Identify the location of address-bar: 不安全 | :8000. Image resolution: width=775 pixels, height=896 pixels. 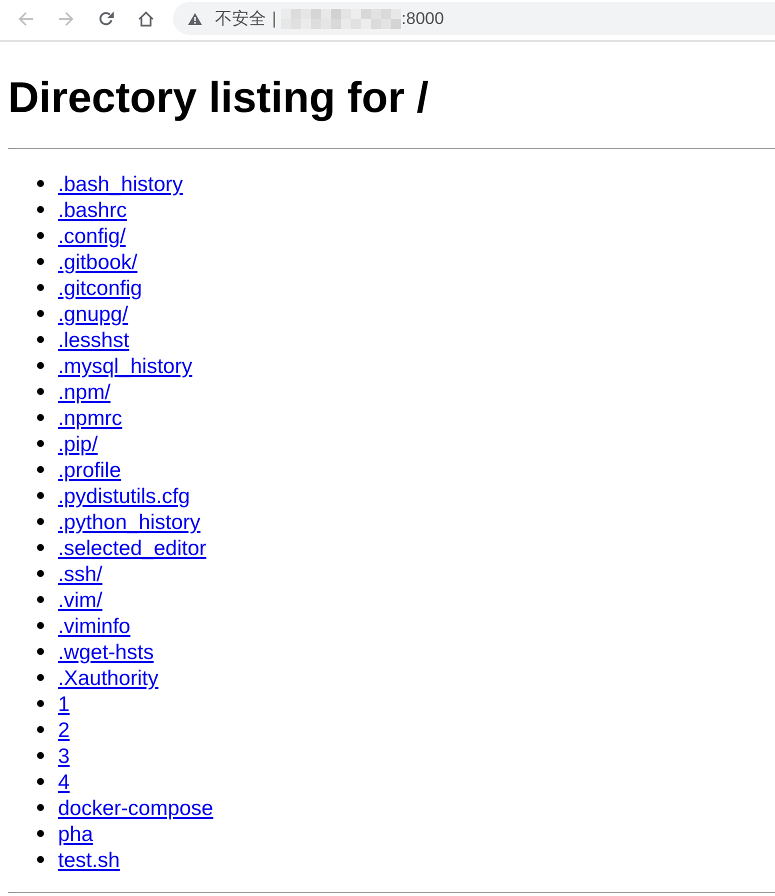
(474, 18).